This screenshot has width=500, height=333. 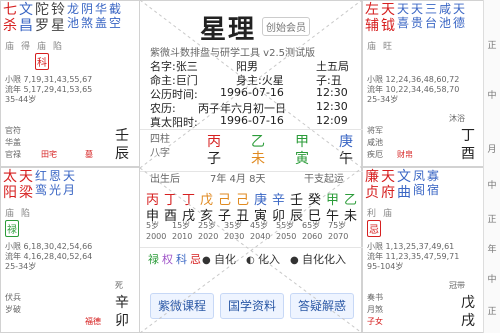 What do you see at coordinates (13, 142) in the screenshot?
I see `bottom2: 华盖` at bounding box center [13, 142].